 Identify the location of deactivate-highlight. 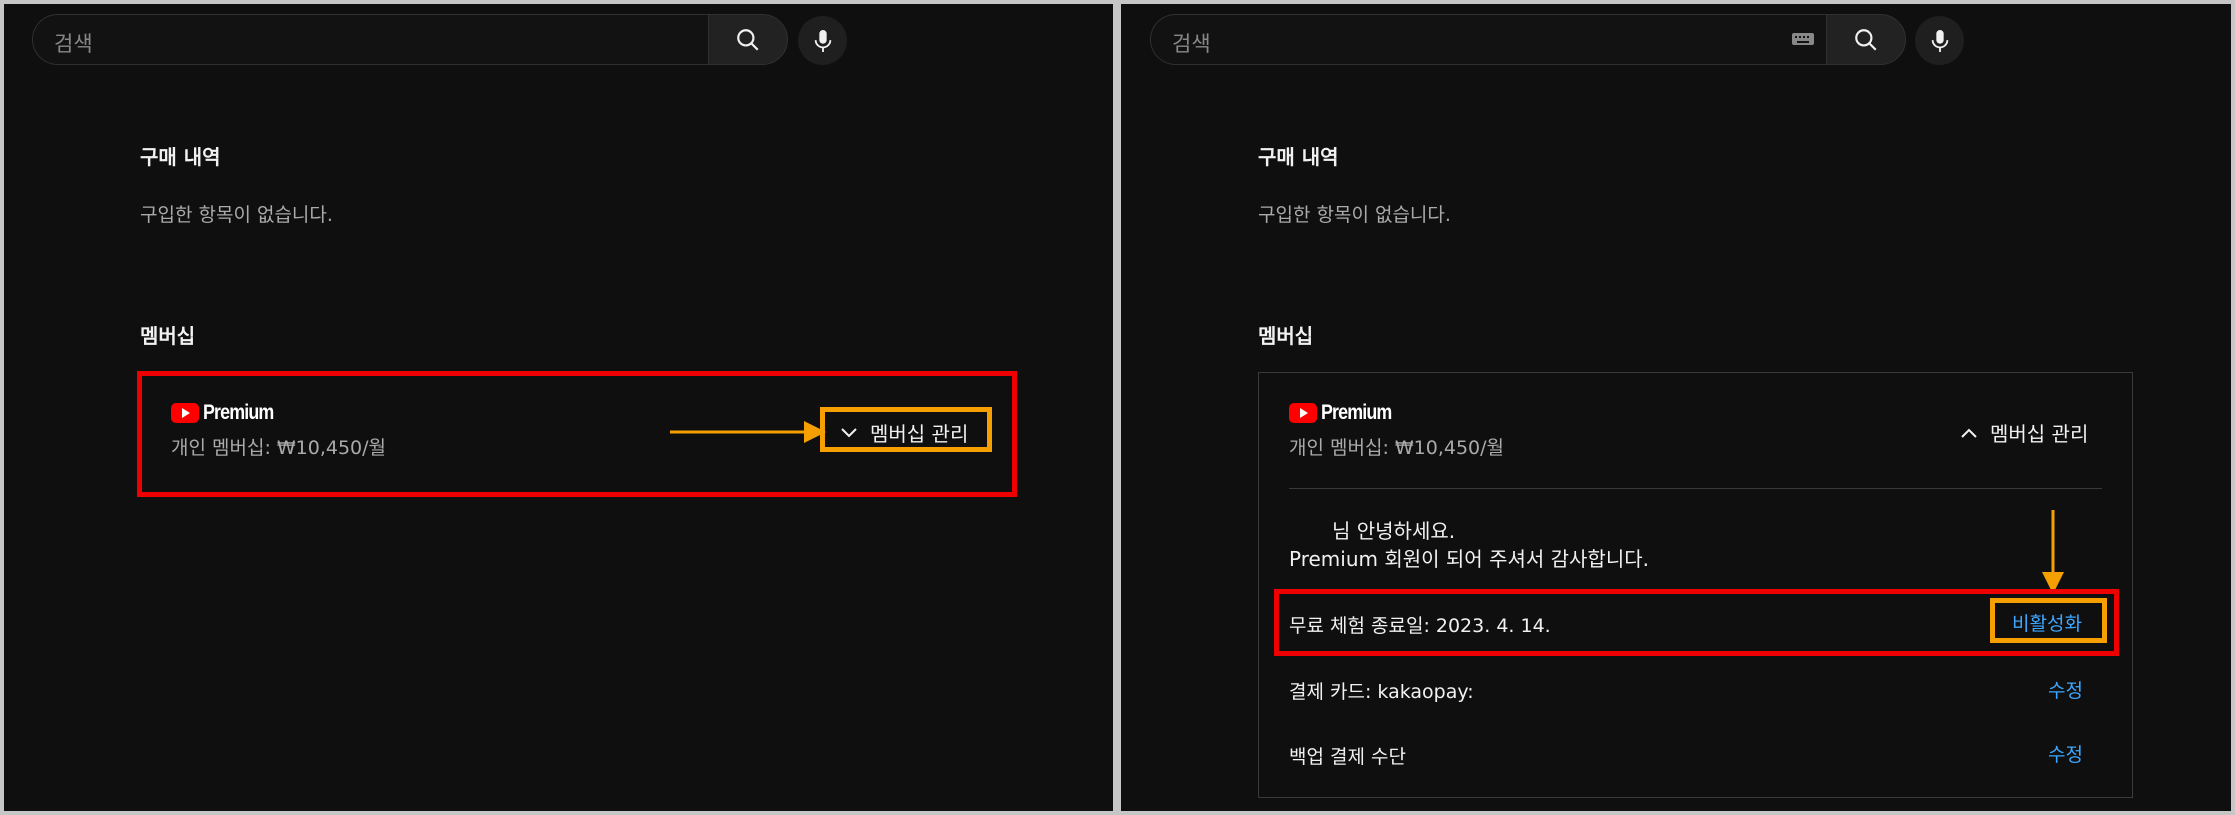
(2048, 620).